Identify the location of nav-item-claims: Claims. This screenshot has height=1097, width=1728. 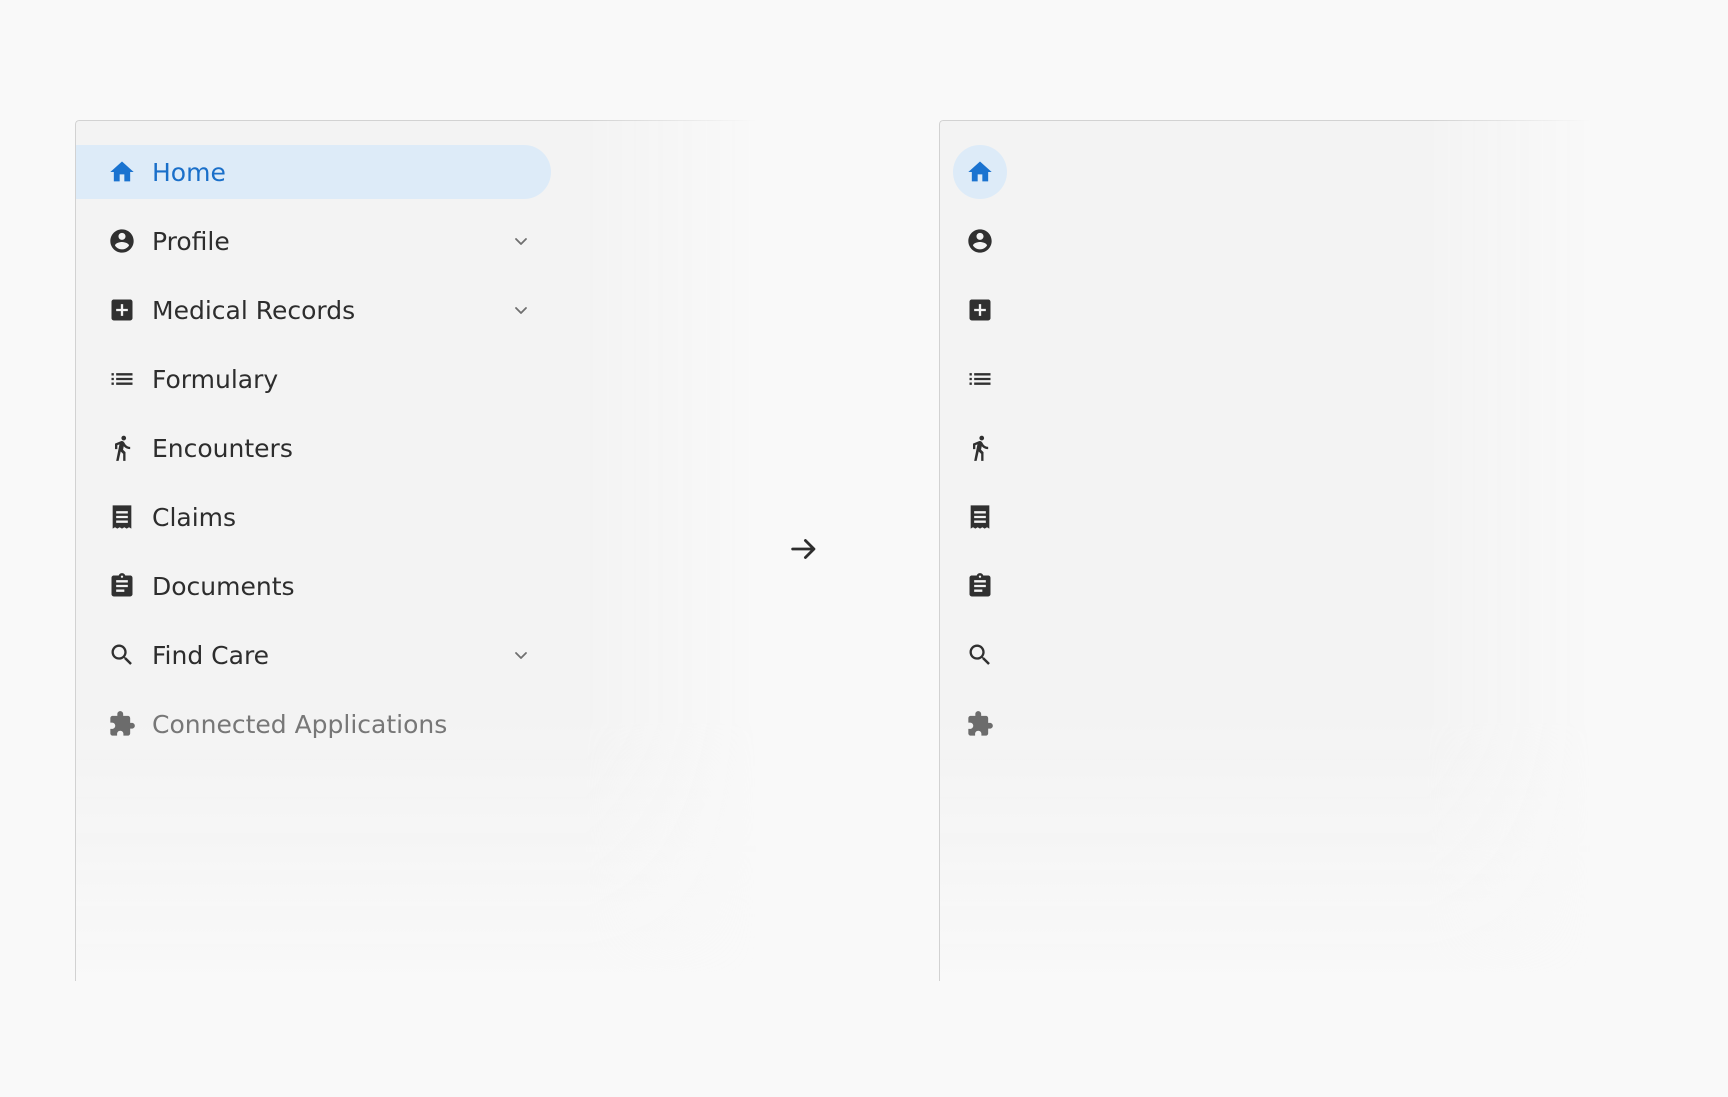
(313, 517).